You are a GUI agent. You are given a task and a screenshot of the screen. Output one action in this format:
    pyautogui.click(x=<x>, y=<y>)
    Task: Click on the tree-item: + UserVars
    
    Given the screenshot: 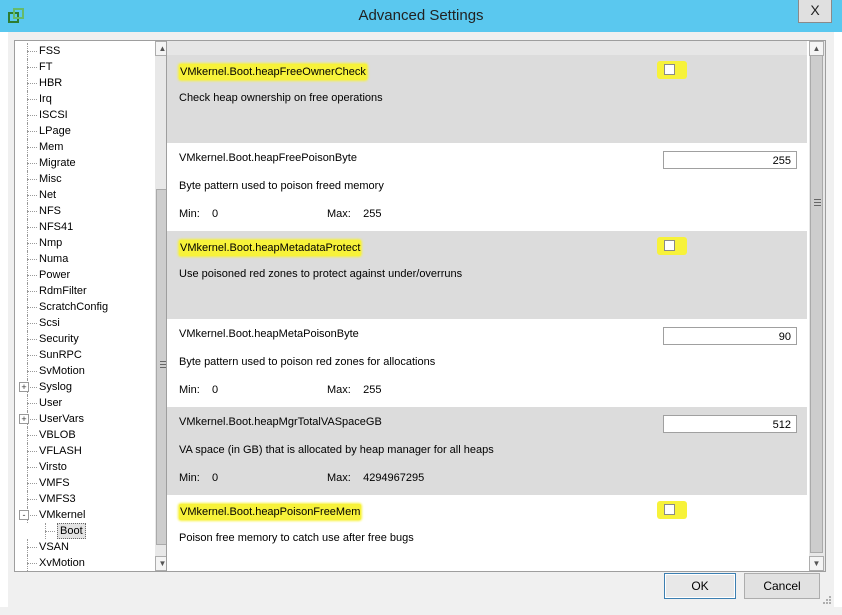 What is the action you would take?
    pyautogui.click(x=84, y=419)
    